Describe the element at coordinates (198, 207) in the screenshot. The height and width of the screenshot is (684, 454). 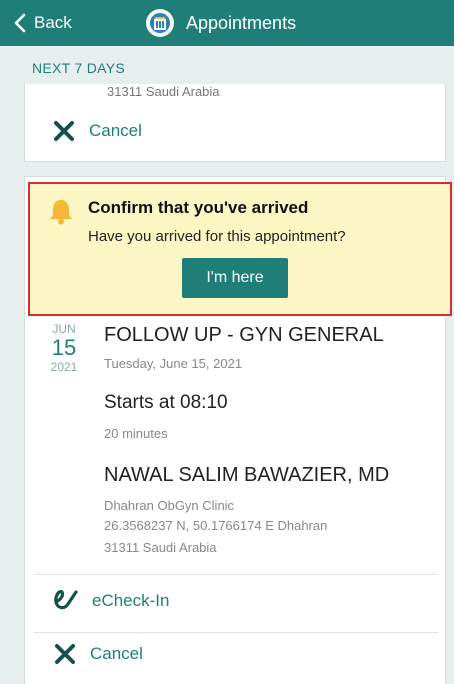
I see `banner-title: Confirm that you've arrived` at that location.